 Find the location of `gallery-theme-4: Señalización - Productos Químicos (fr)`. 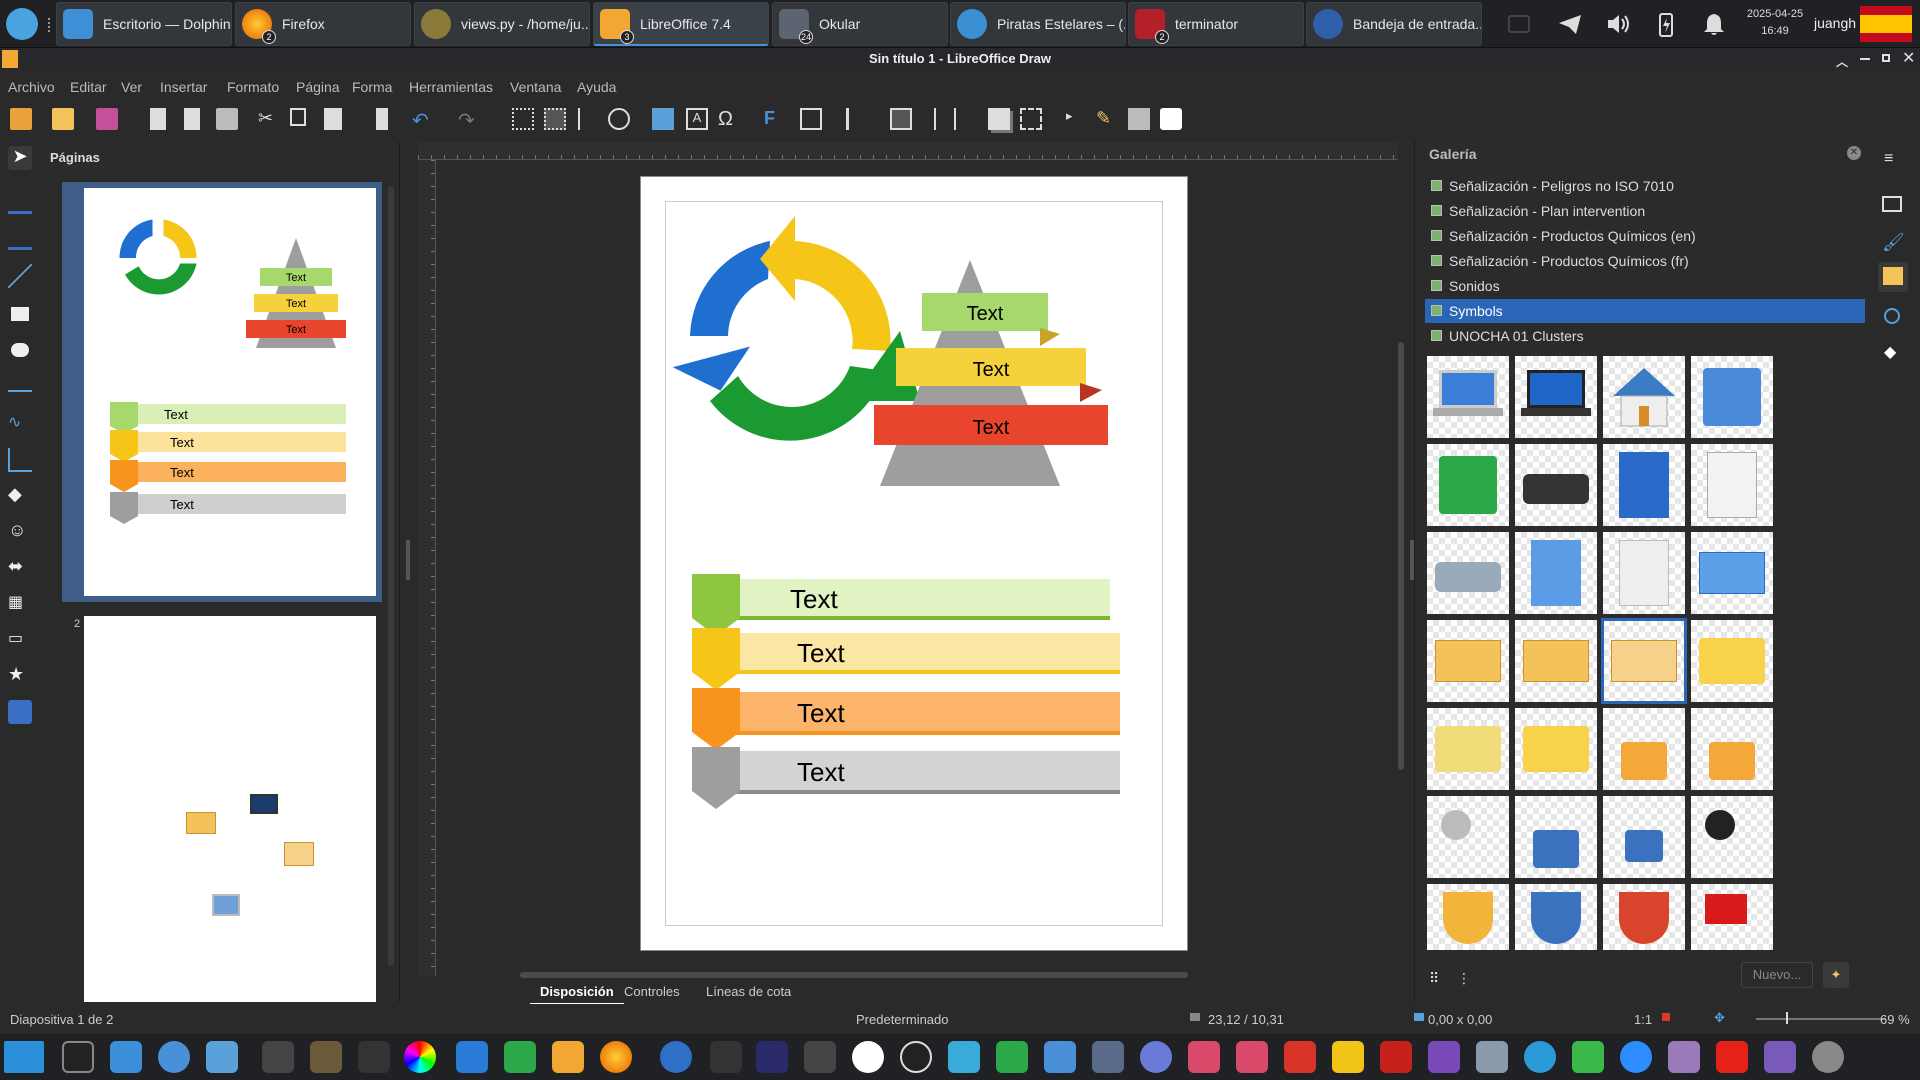

gallery-theme-4: Señalización - Productos Químicos (fr) is located at coordinates (1645, 261).